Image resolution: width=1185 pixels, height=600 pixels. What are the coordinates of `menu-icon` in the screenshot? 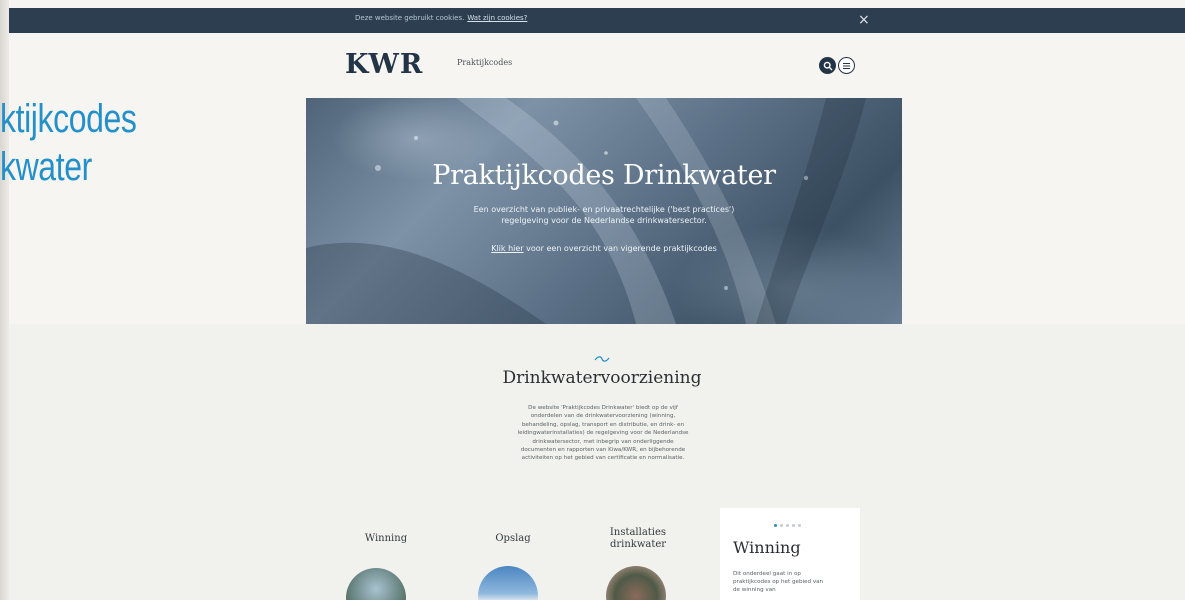 It's located at (846, 65).